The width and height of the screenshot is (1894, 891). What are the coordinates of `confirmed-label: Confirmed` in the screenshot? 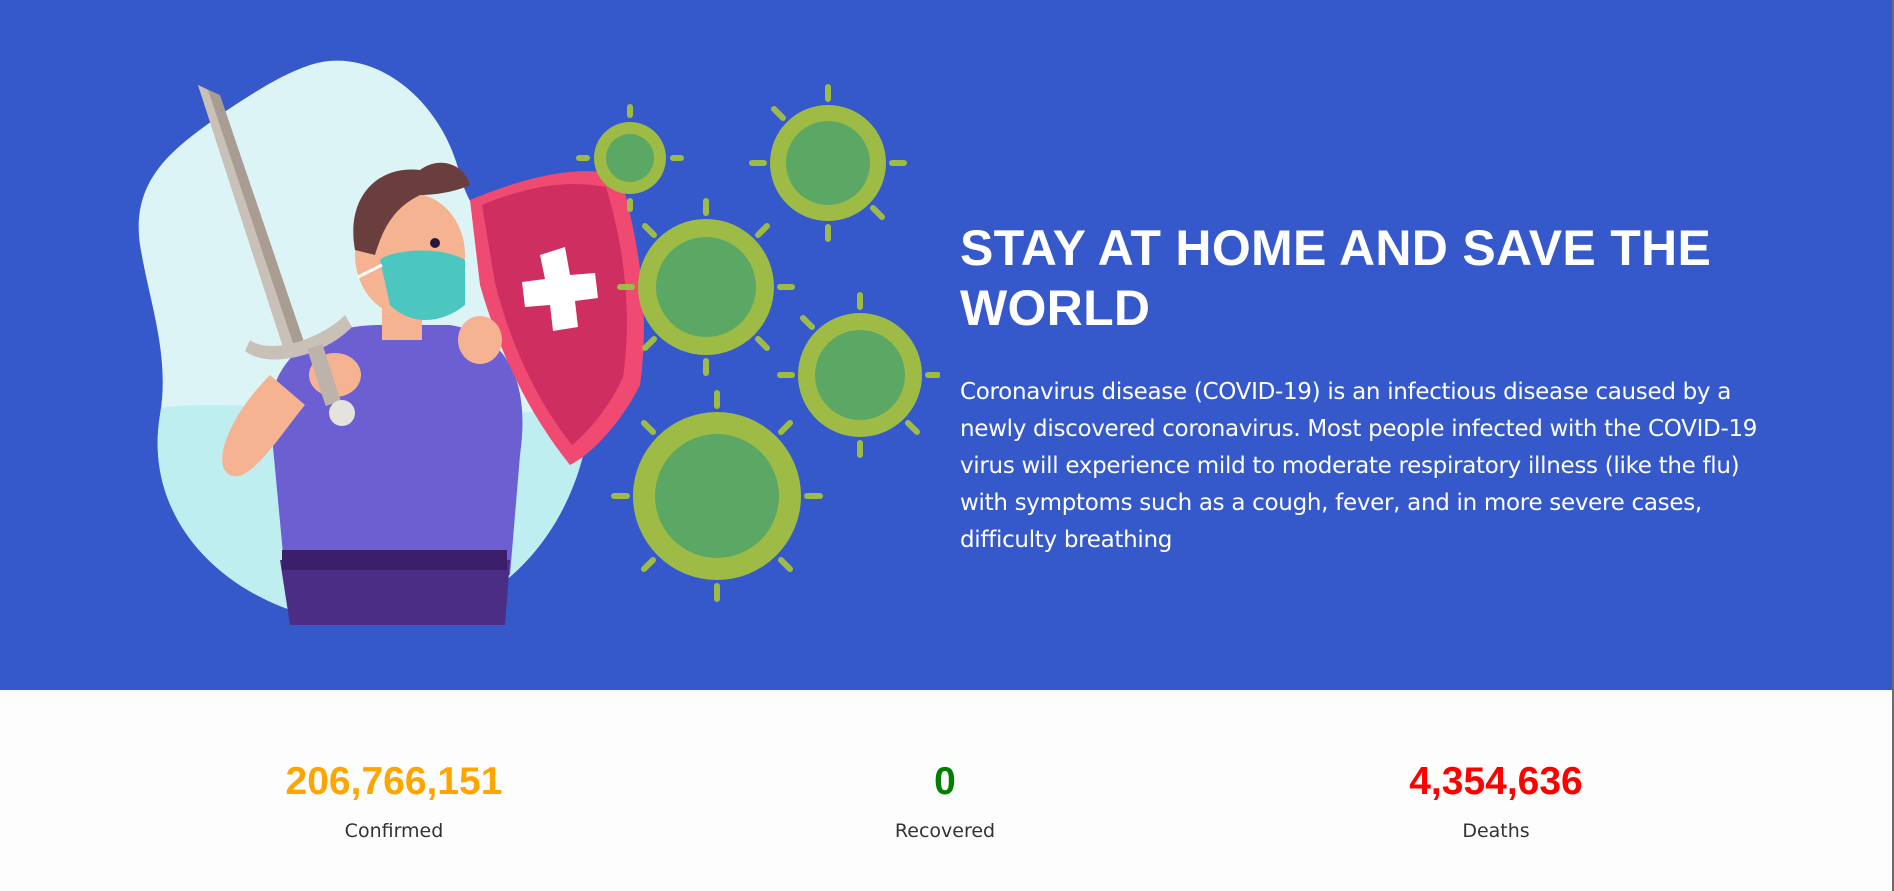 It's located at (394, 831).